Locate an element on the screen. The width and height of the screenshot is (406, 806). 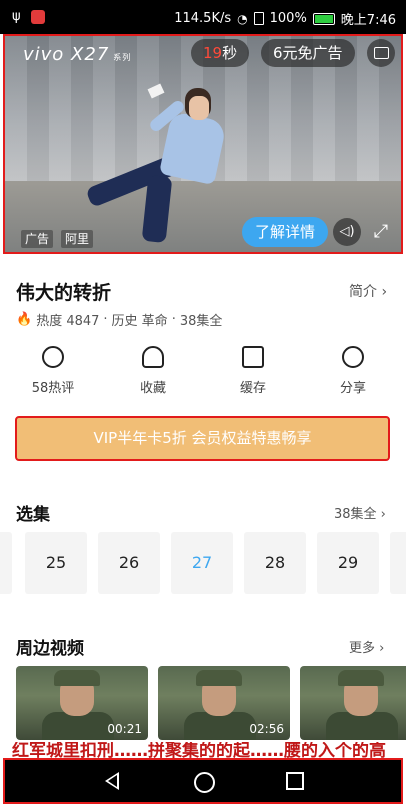
episode-item: 28 is located at coordinates (275, 563).